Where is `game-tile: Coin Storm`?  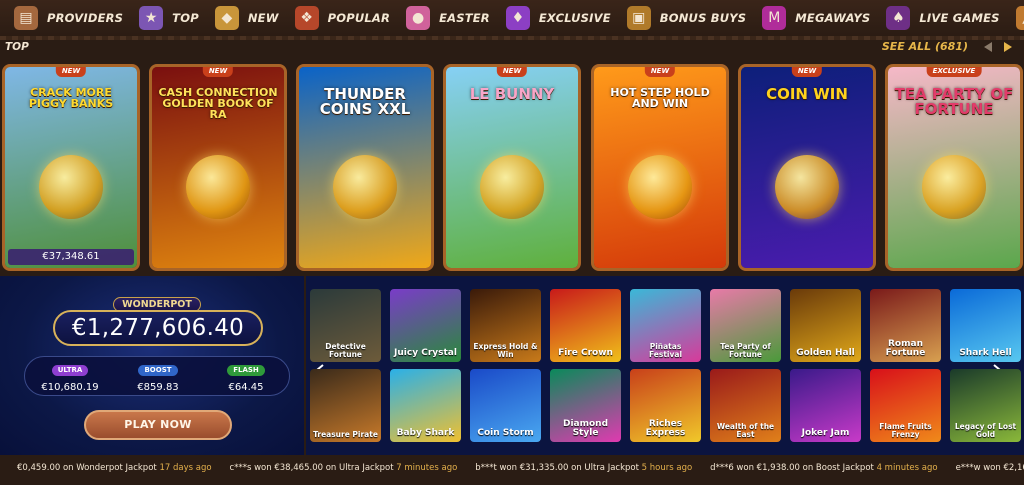 game-tile: Coin Storm is located at coordinates (505, 405).